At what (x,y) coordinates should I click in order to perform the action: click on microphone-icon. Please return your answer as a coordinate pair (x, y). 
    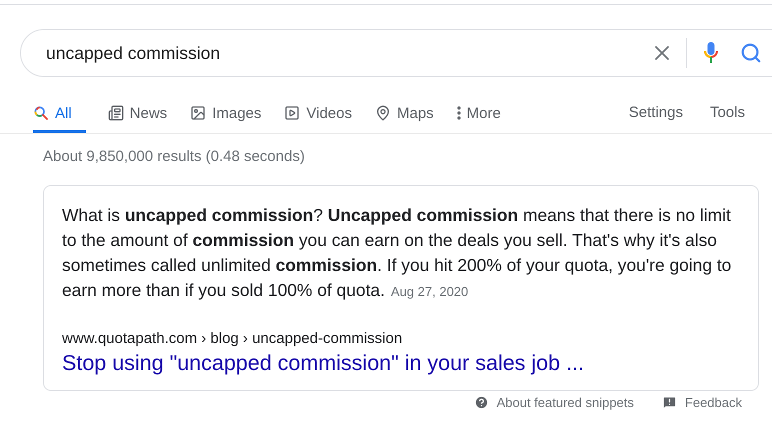
    Looking at the image, I should click on (711, 53).